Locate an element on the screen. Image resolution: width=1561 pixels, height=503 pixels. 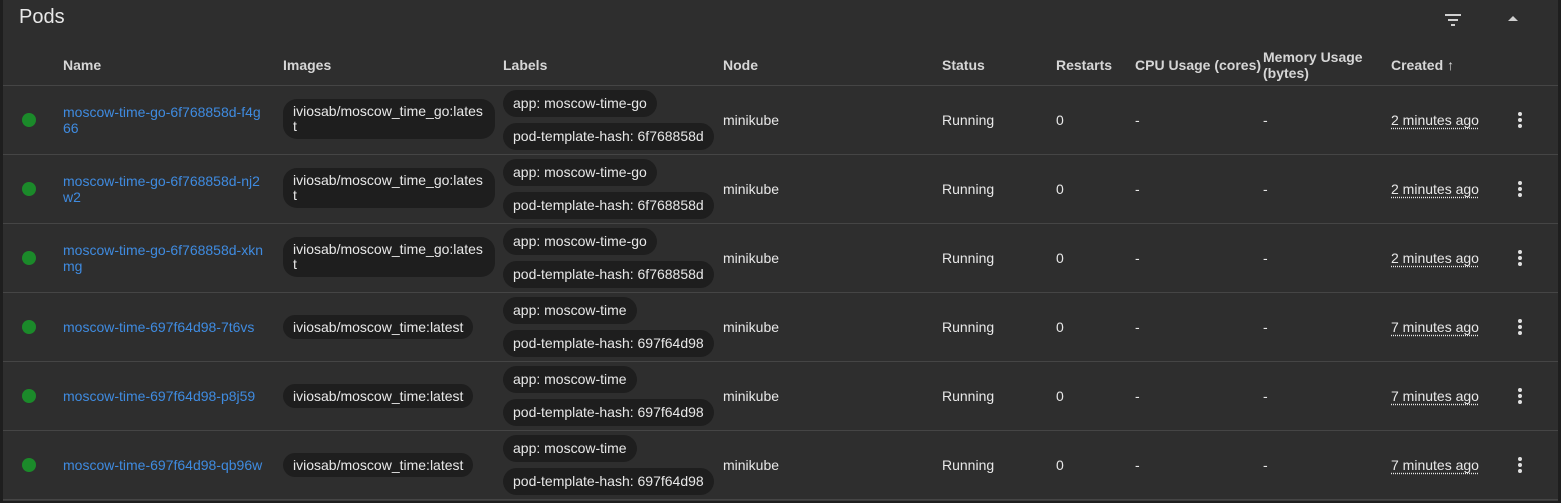
column-header-memory-line2: (bytes) is located at coordinates (1286, 73).